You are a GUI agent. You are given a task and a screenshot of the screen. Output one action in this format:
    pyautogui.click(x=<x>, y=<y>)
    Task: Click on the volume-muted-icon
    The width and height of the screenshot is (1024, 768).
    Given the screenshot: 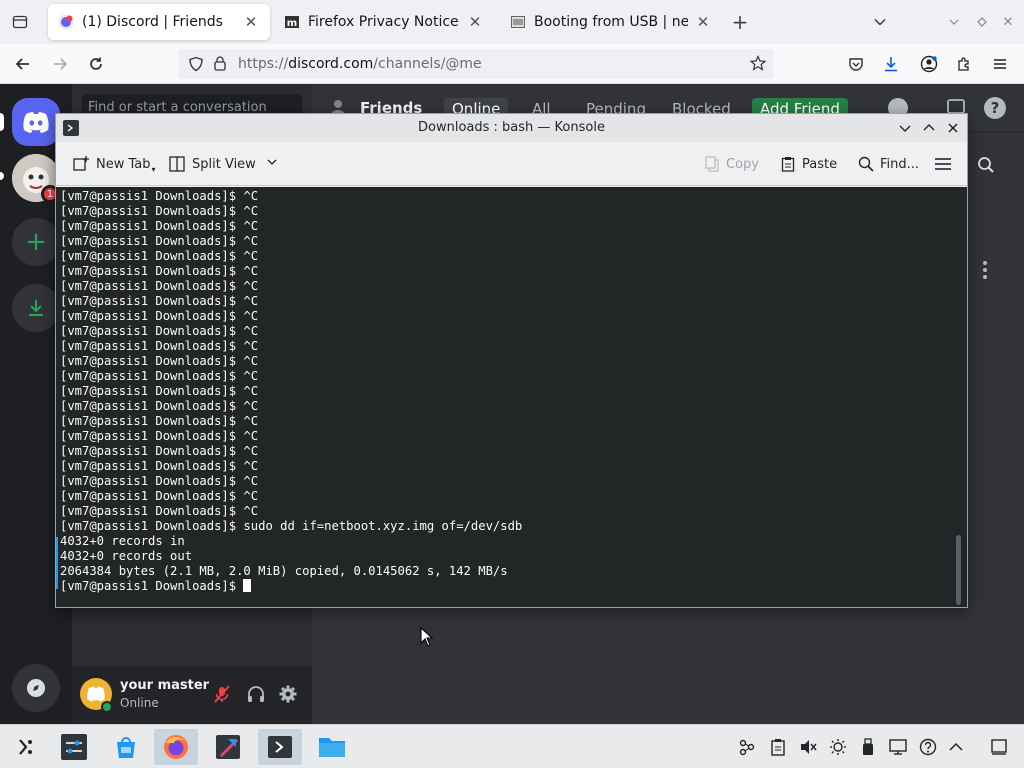 What is the action you would take?
    pyautogui.click(x=808, y=747)
    